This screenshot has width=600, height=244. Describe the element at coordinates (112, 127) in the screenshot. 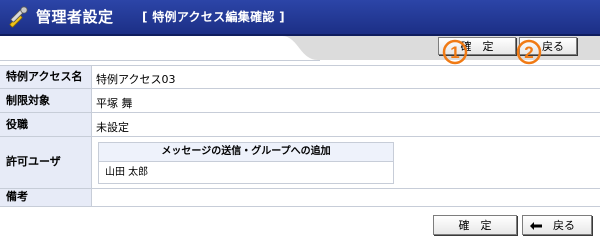

I see `position-value: 未設定` at that location.